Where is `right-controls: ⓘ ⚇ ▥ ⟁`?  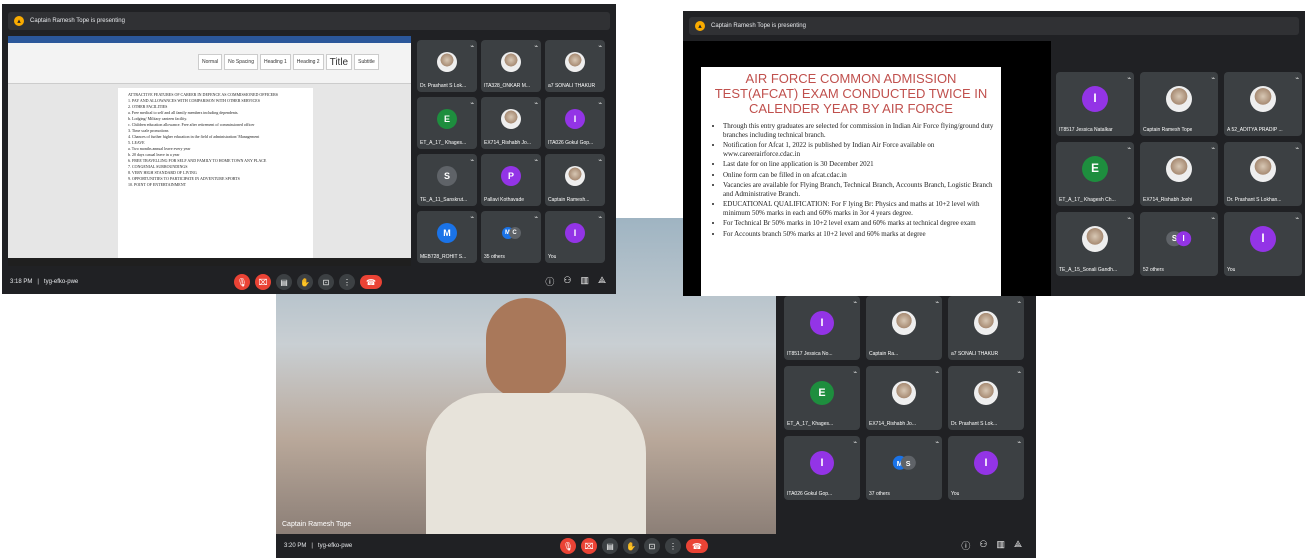 right-controls: ⓘ ⚇ ▥ ⟁ is located at coordinates (991, 545).